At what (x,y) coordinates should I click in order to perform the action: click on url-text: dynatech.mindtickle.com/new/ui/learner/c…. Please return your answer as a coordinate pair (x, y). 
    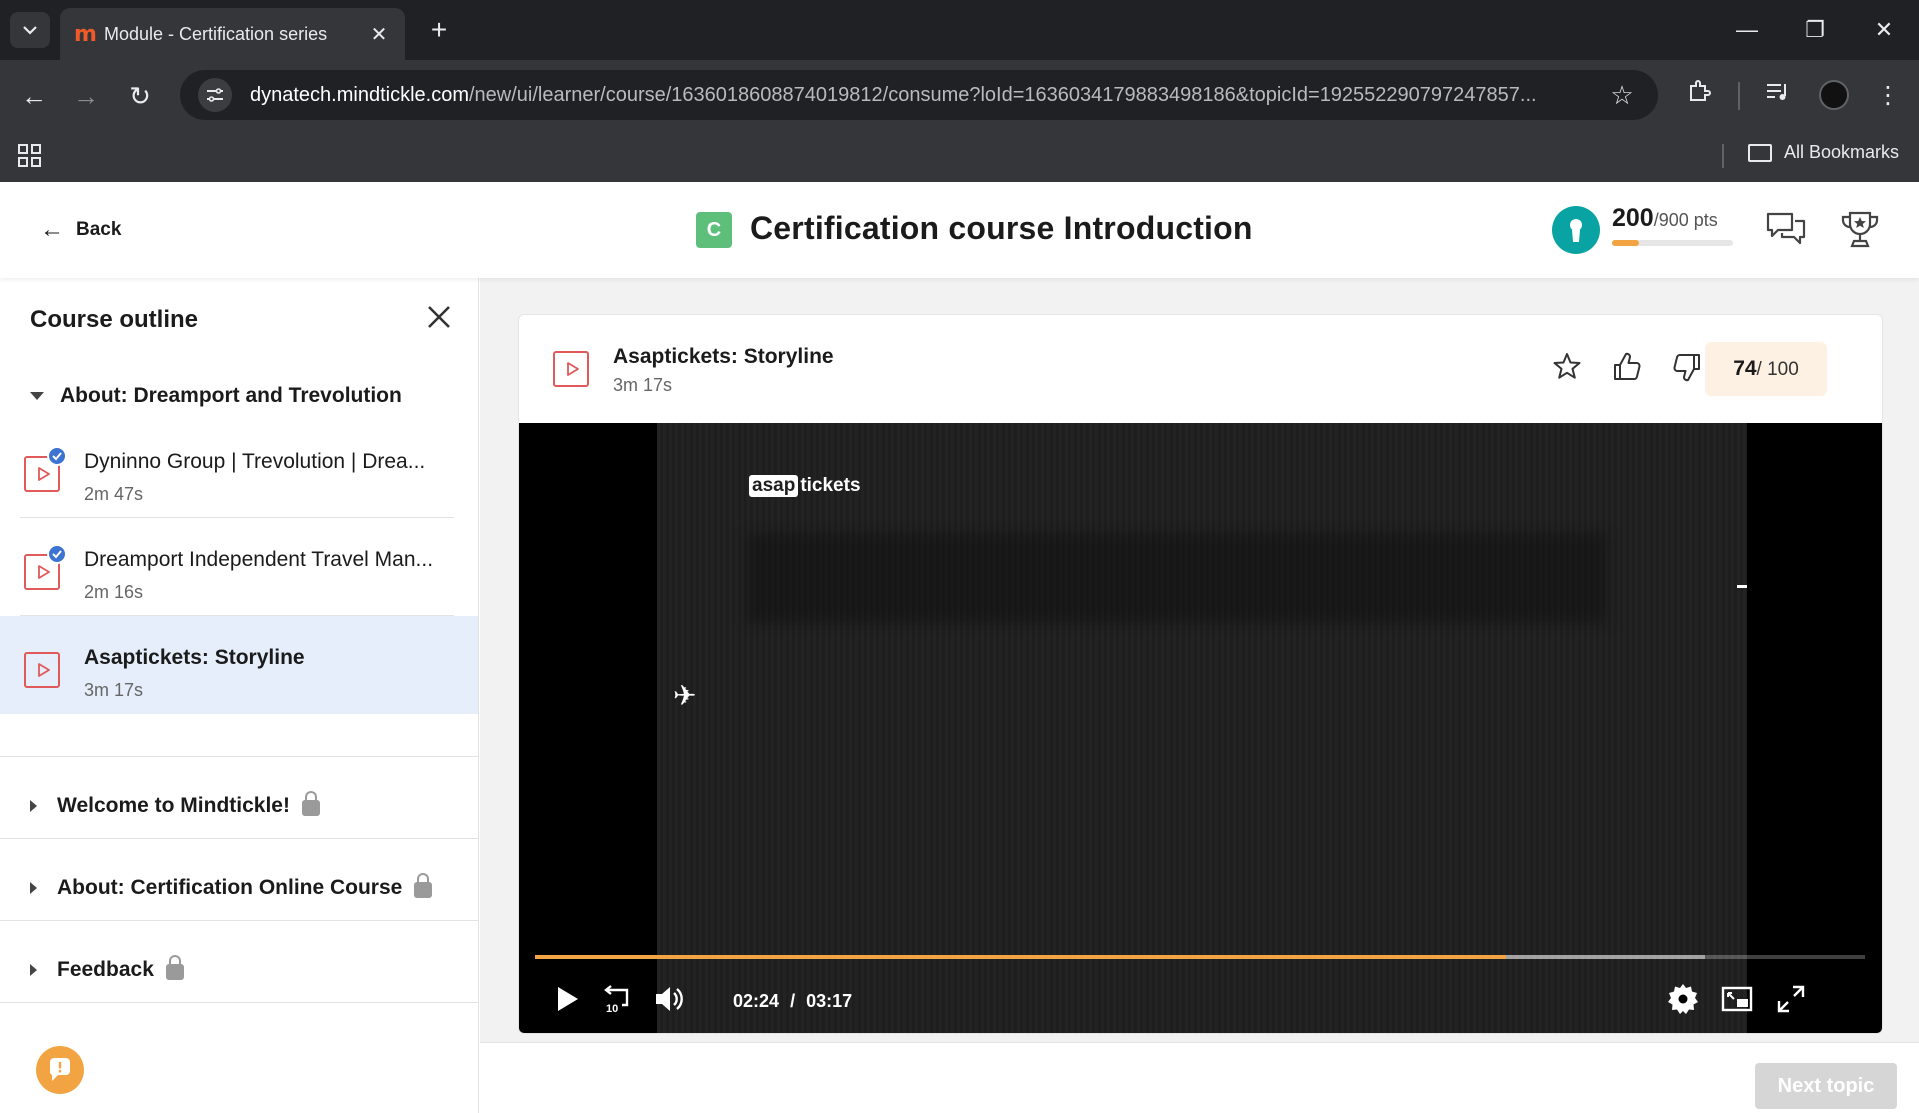
    Looking at the image, I should click on (927, 95).